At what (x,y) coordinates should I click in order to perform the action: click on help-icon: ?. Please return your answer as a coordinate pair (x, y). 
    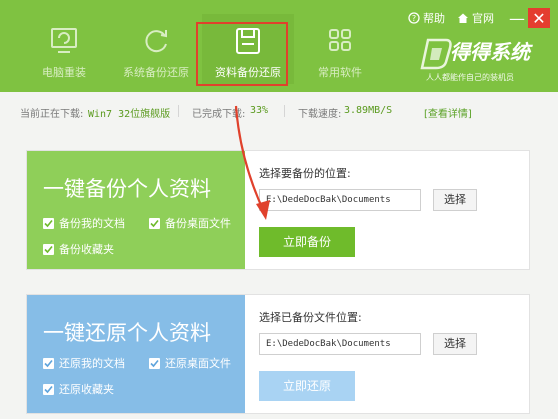
    Looking at the image, I should click on (414, 18).